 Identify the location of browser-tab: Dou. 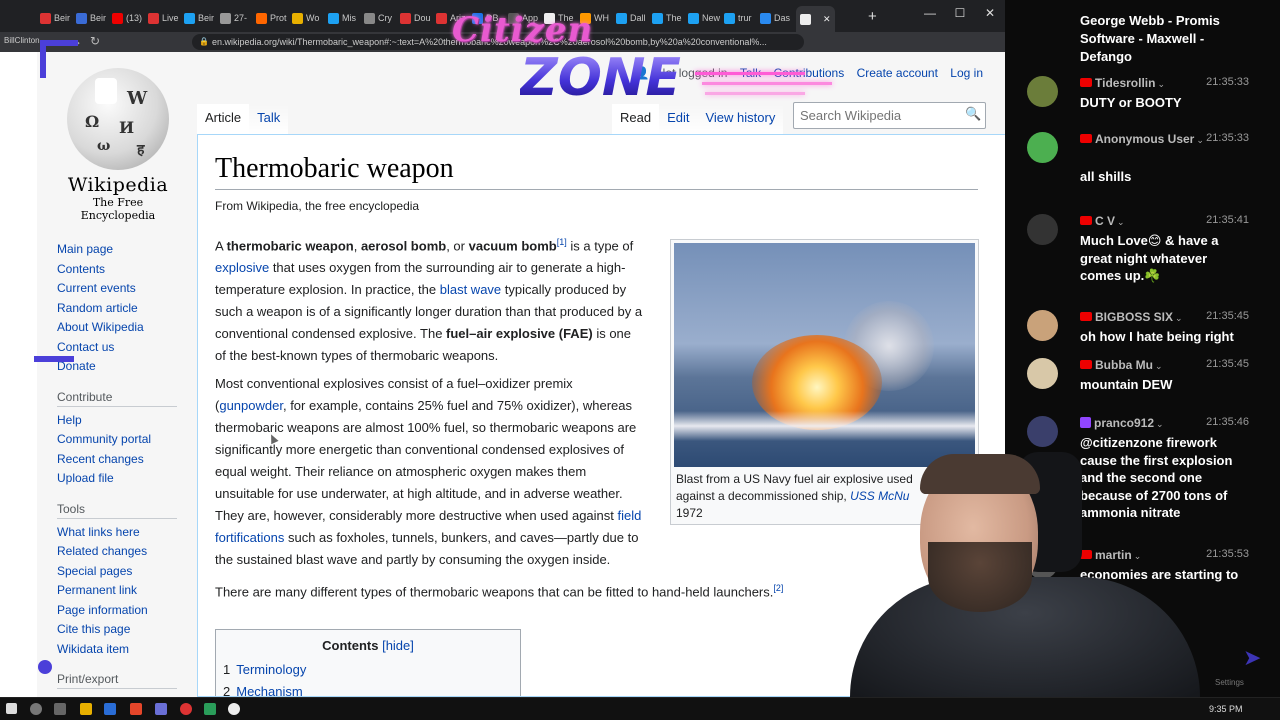
(415, 18).